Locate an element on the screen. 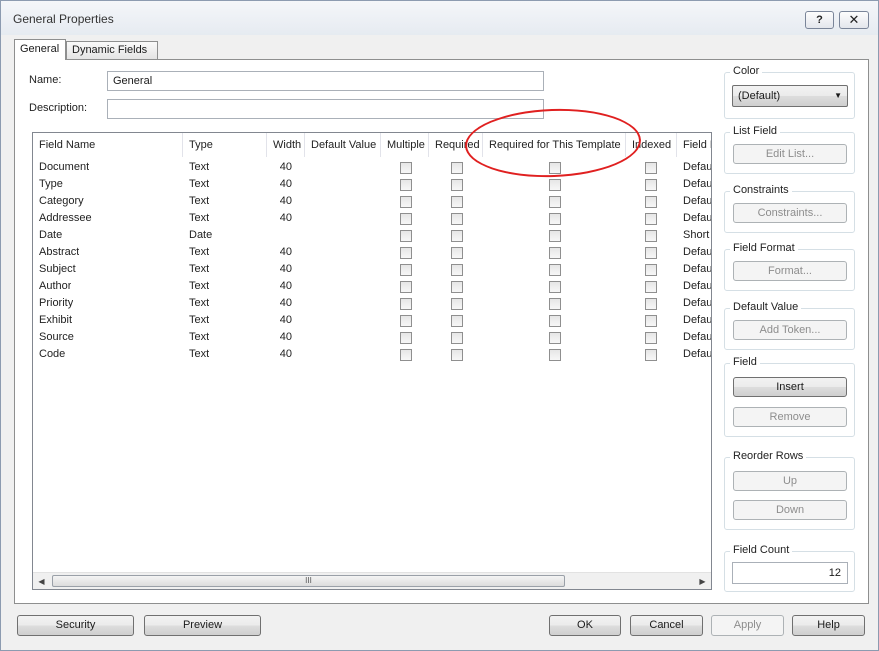  table-row: Abstract Text 40 Default is located at coordinates (372, 252).